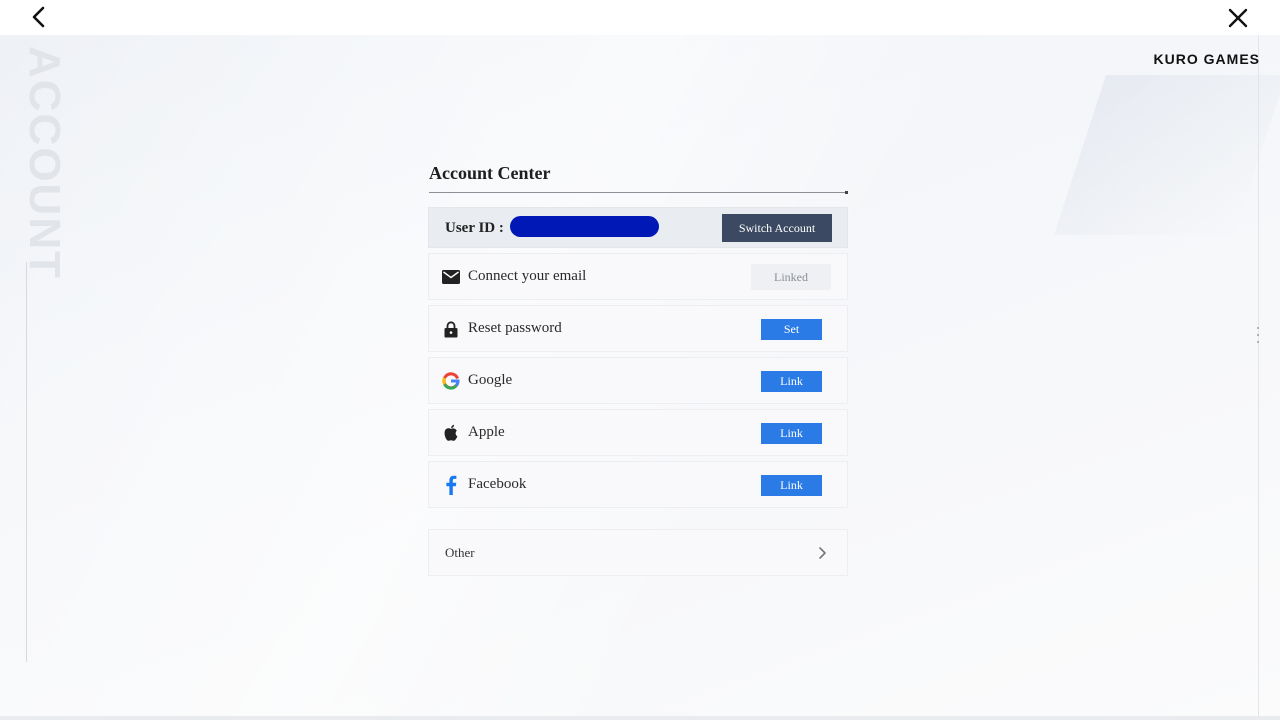 This screenshot has height=720, width=1280. I want to click on chevron-left-icon, so click(38, 17).